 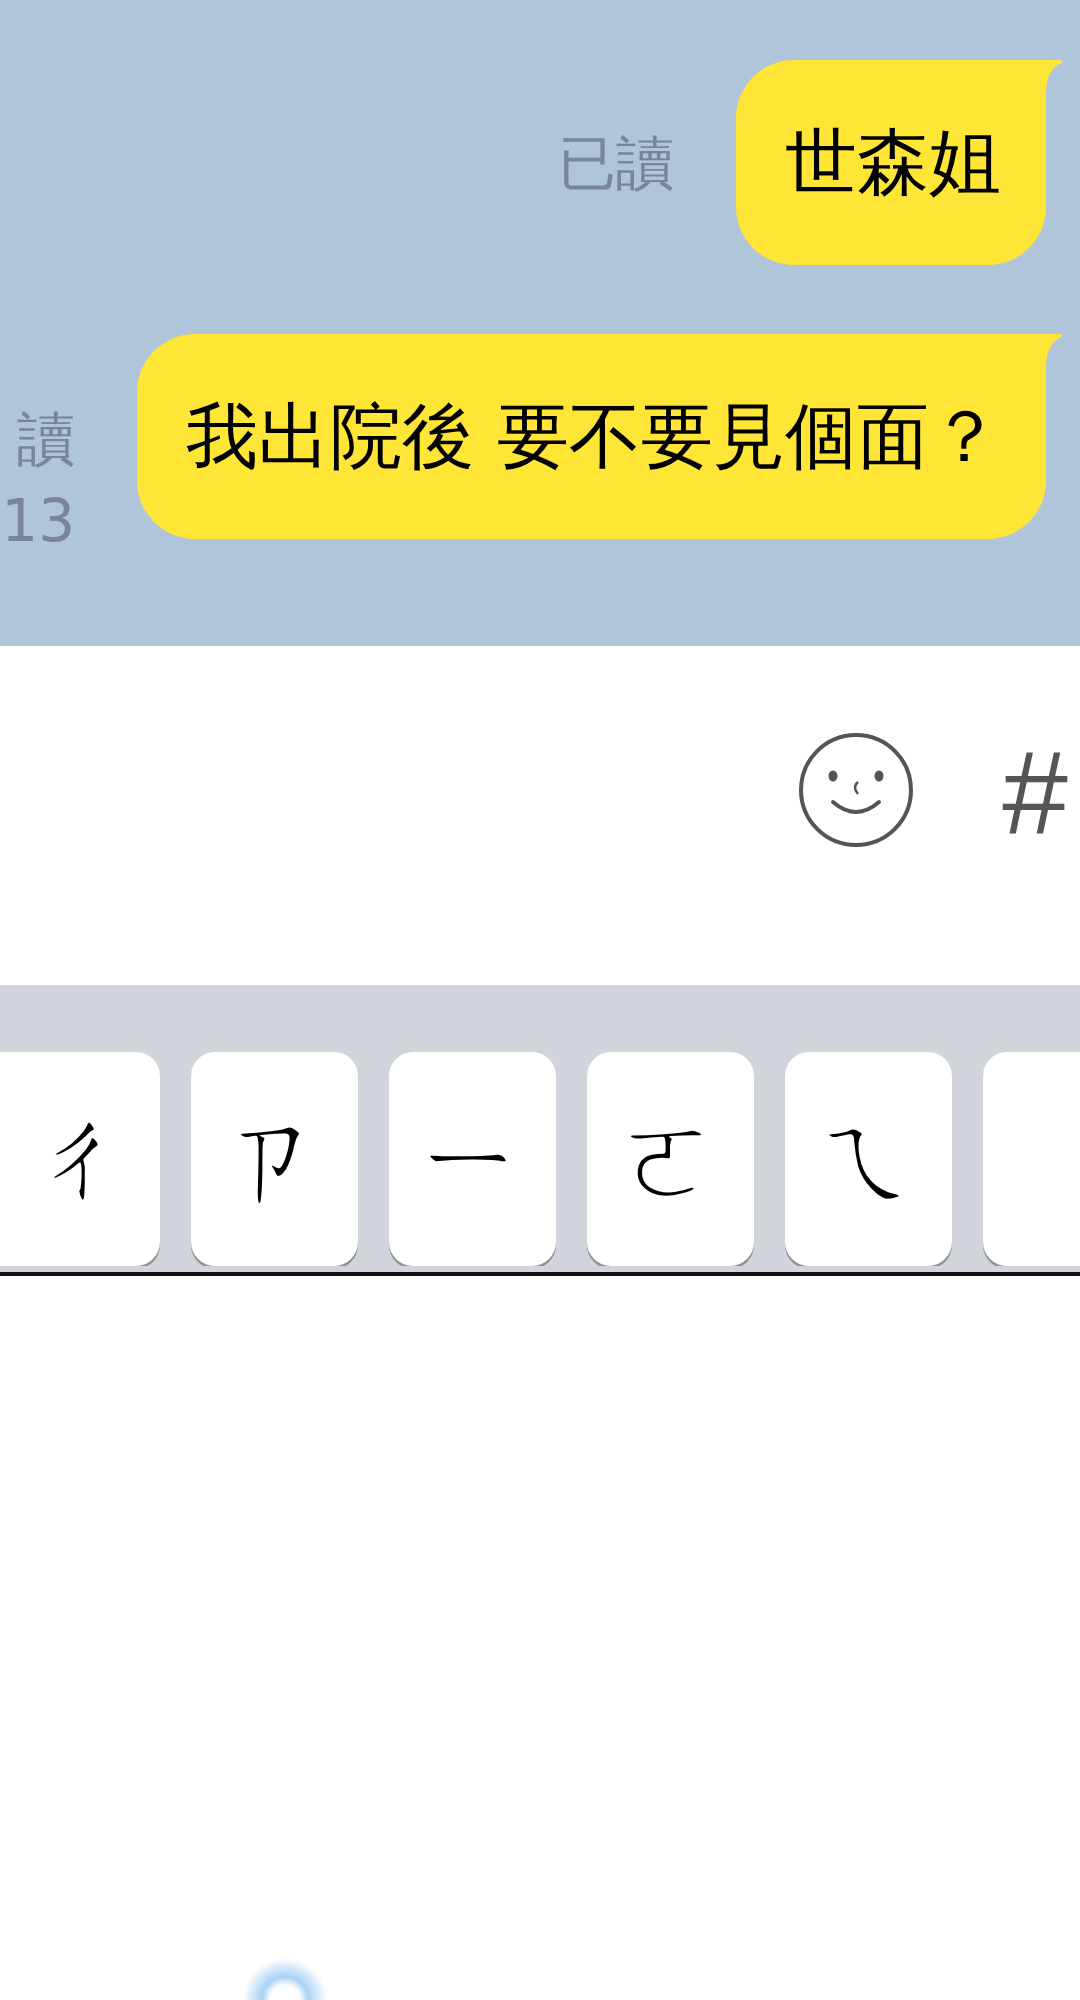 What do you see at coordinates (616, 163) in the screenshot?
I see `read-status: 已讀` at bounding box center [616, 163].